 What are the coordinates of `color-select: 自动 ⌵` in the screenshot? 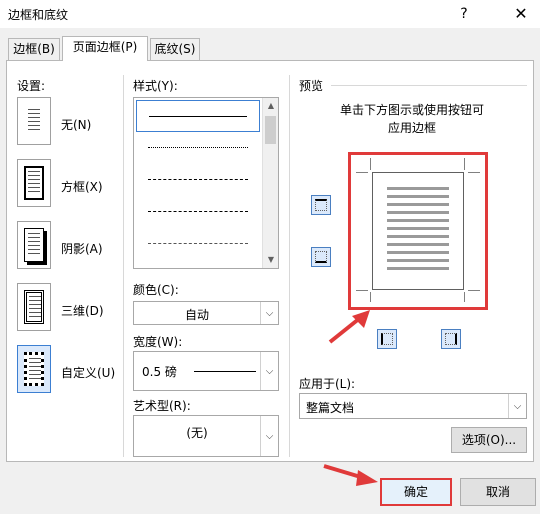 It's located at (206, 313).